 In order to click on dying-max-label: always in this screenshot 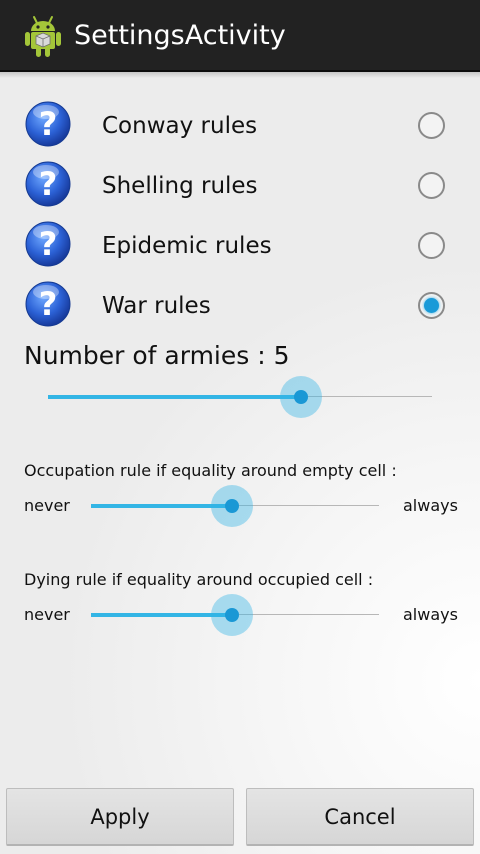, I will do `click(430, 614)`.